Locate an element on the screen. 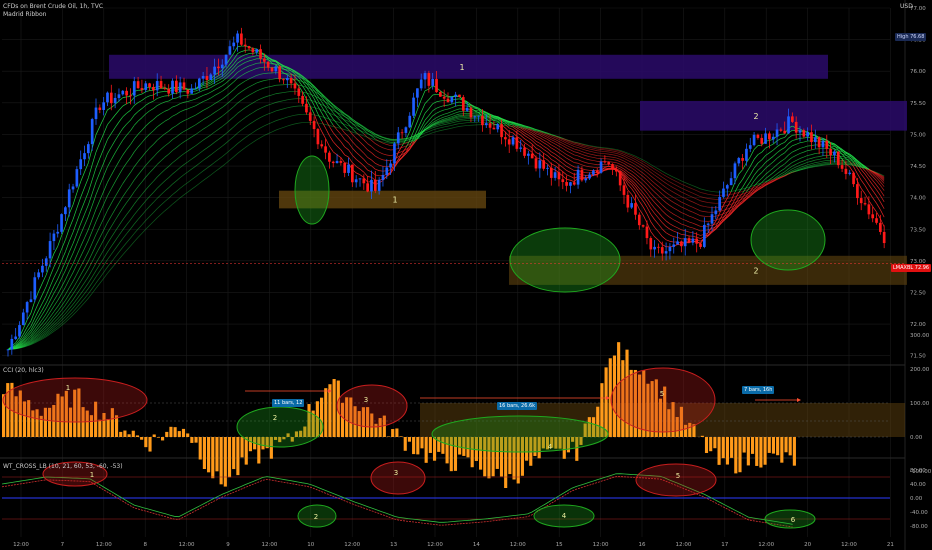 The width and height of the screenshot is (932, 550). high-value: 76.68 is located at coordinates (917, 37).